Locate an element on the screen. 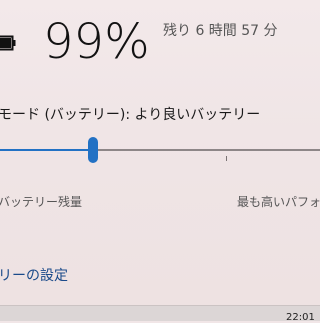 Image resolution: width=320 pixels, height=323 pixels. power-mode-label: モード (バッテリー): より良いバッテリー is located at coordinates (130, 115).